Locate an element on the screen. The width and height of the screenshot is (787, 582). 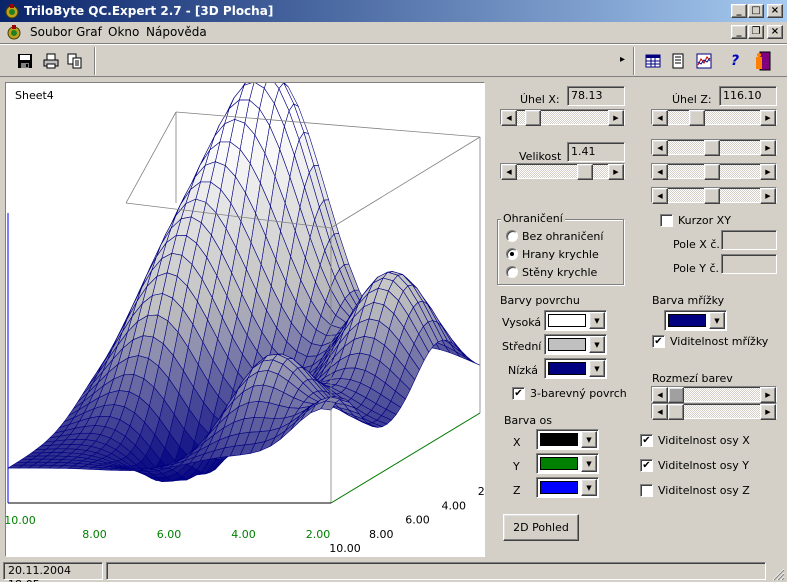
menu-napoveda: Nápověda is located at coordinates (176, 32).